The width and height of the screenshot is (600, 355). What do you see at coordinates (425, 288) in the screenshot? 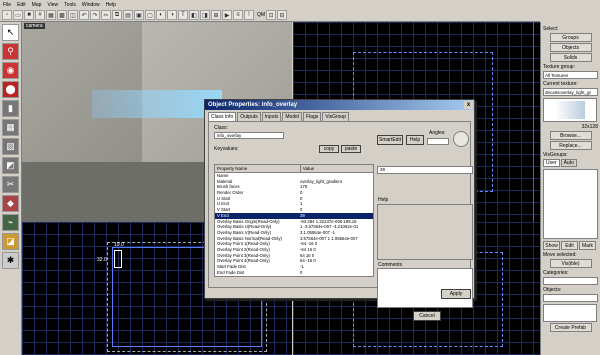
I see `comments-textarea` at bounding box center [425, 288].